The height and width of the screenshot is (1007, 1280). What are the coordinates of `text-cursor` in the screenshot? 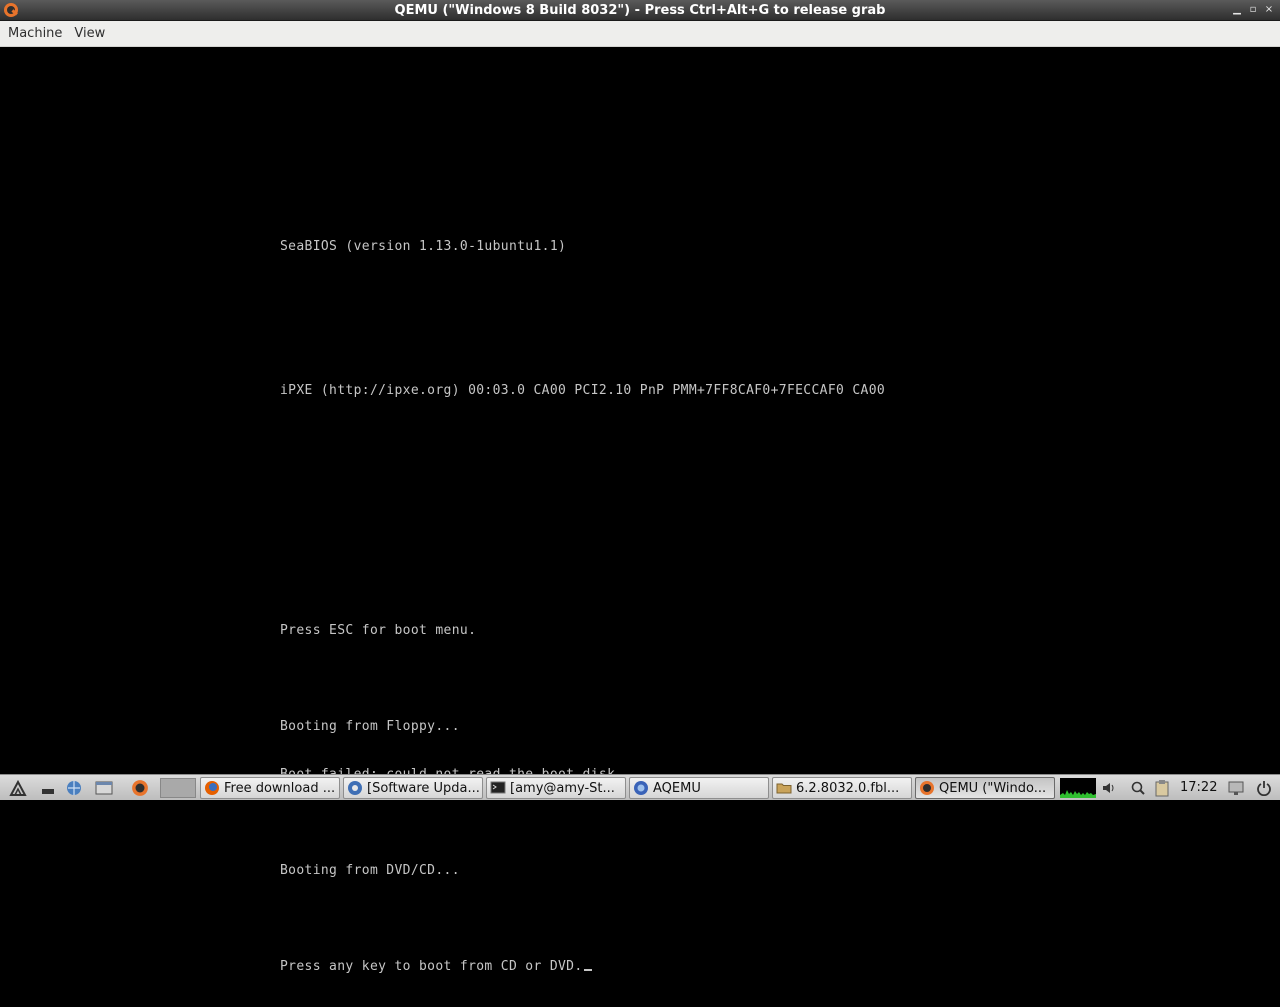 It's located at (587, 970).